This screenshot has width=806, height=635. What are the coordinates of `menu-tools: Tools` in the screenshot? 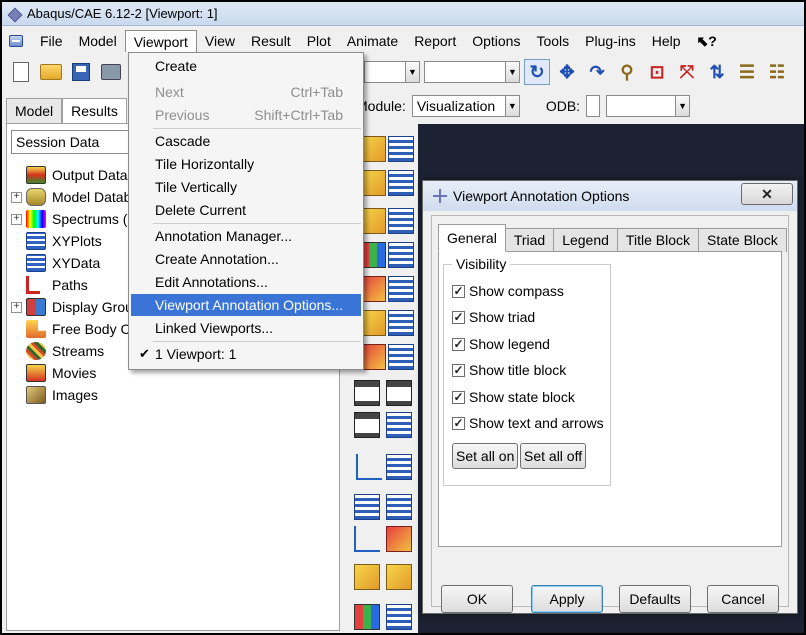 It's located at (552, 41).